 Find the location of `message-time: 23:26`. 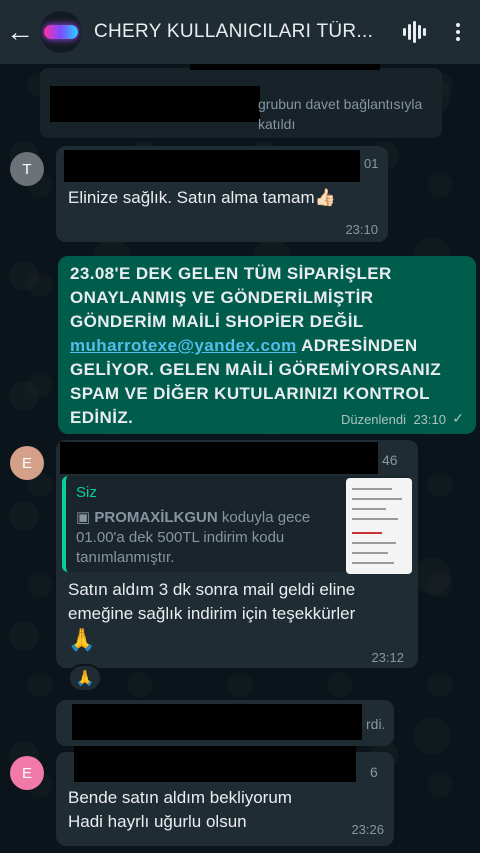

message-time: 23:26 is located at coordinates (367, 829).